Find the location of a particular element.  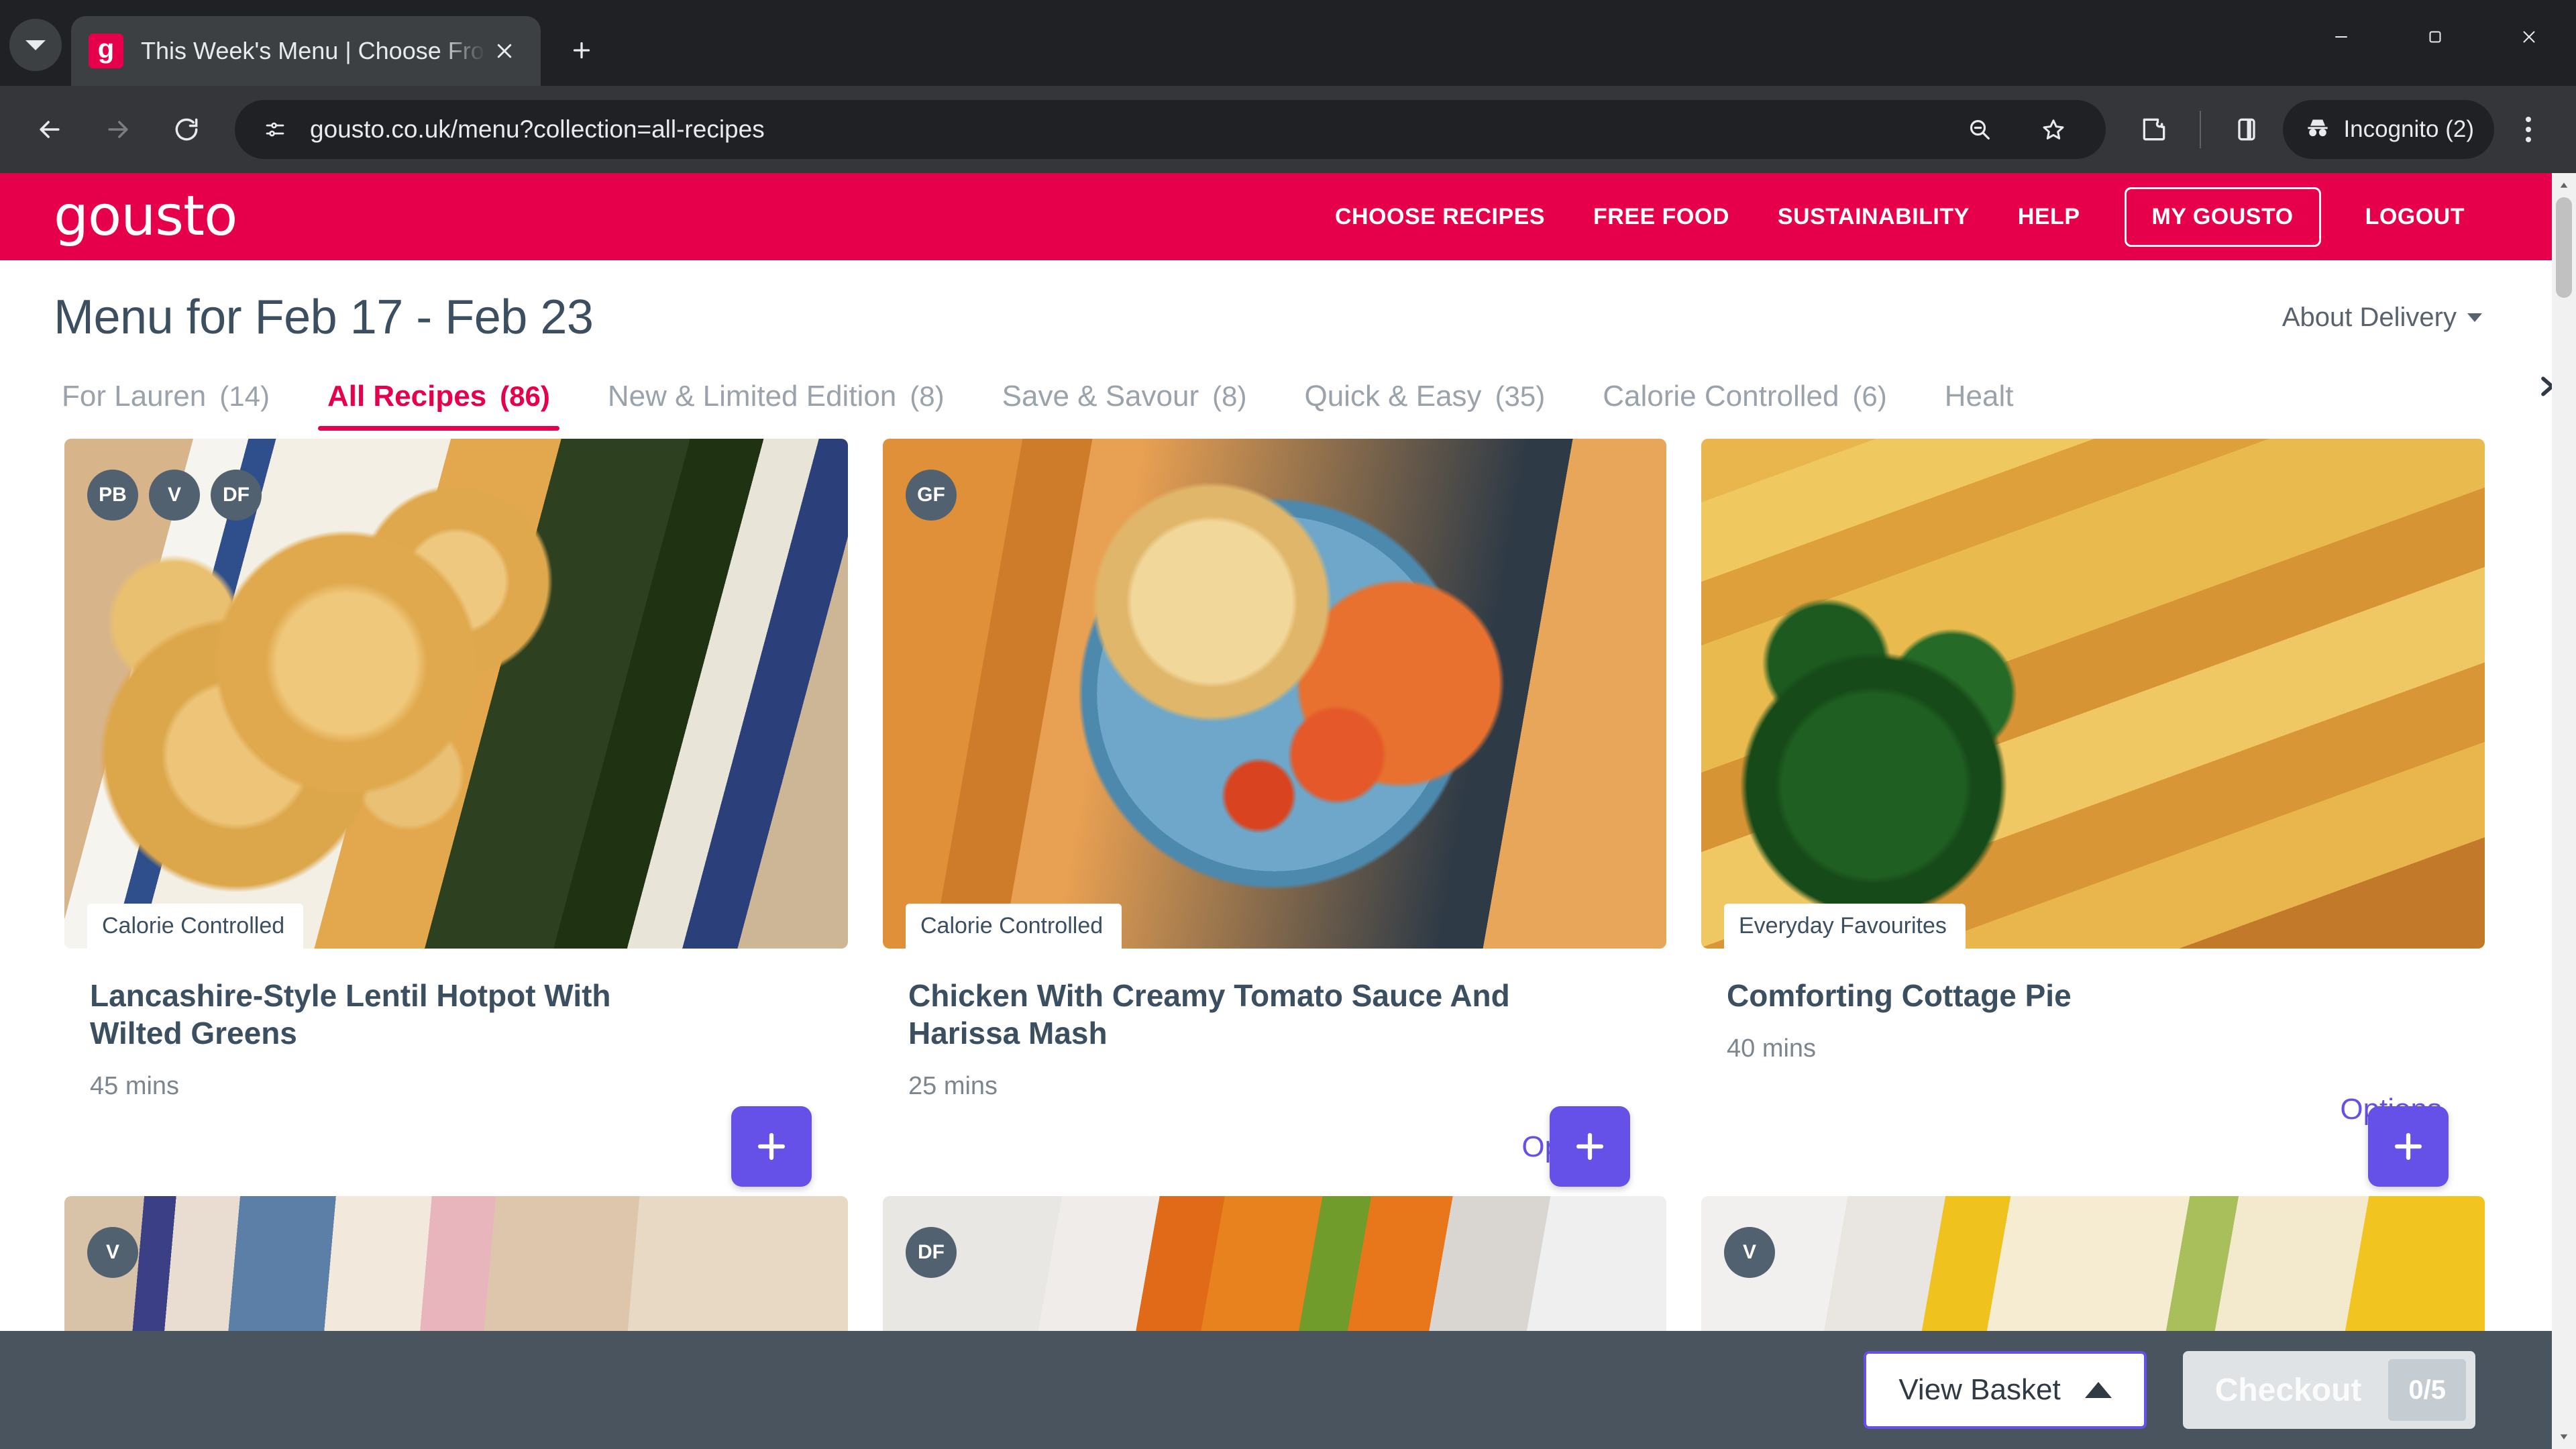

checkout-button: Checkout 0/5 is located at coordinates (2328, 1390).